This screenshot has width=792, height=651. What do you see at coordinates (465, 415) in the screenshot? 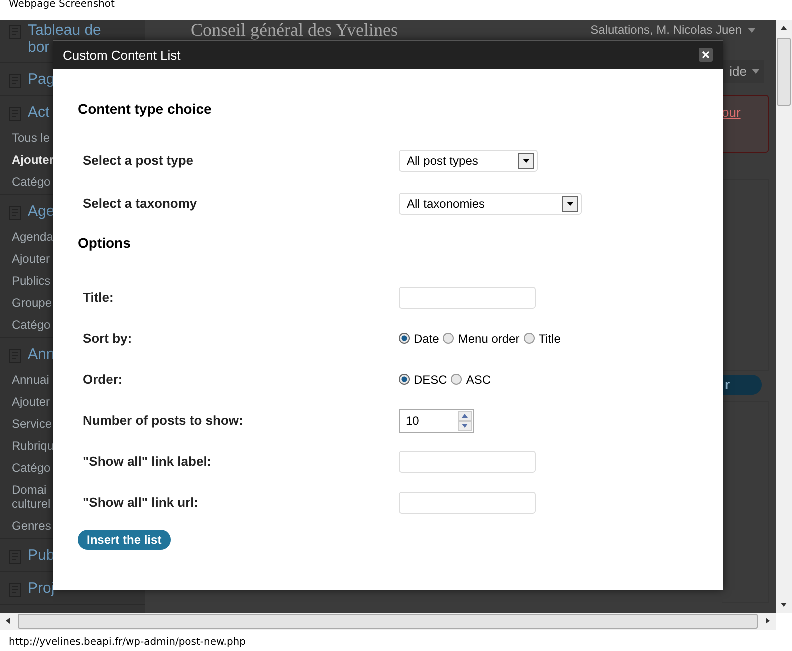
I see `spin-up-icon` at bounding box center [465, 415].